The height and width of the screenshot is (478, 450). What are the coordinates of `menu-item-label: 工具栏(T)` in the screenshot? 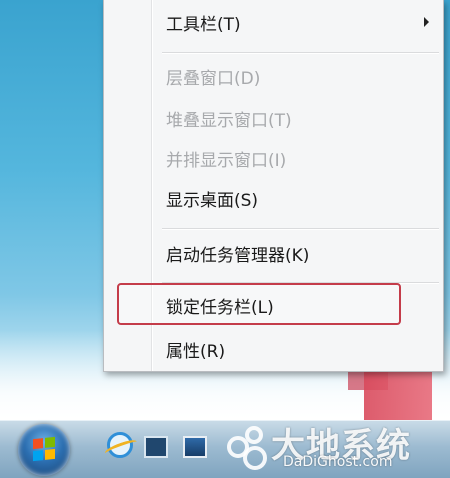 It's located at (203, 24).